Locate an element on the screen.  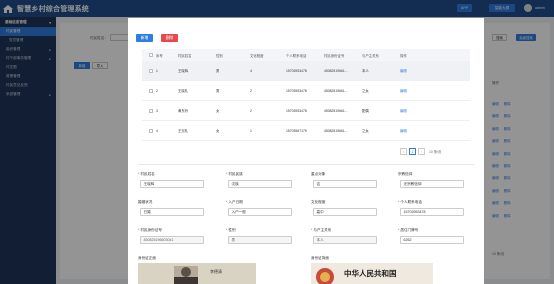
form-label: *性别 is located at coordinates (231, 230).